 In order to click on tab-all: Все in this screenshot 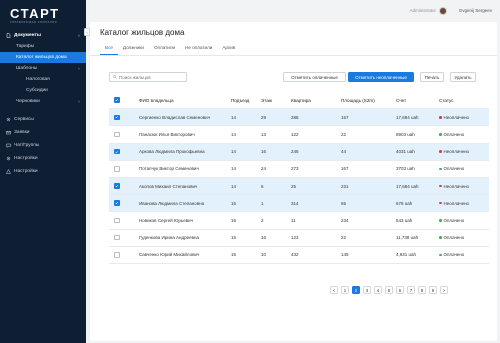, I will do `click(109, 49)`.